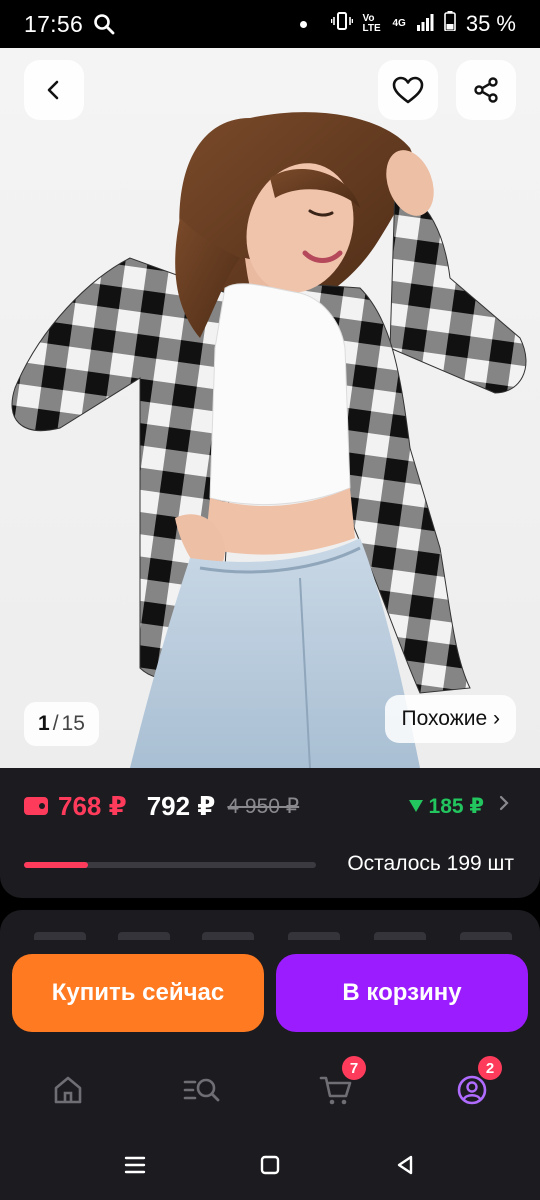 This screenshot has height=1200, width=540. I want to click on system-nav-bar, so click(270, 1165).